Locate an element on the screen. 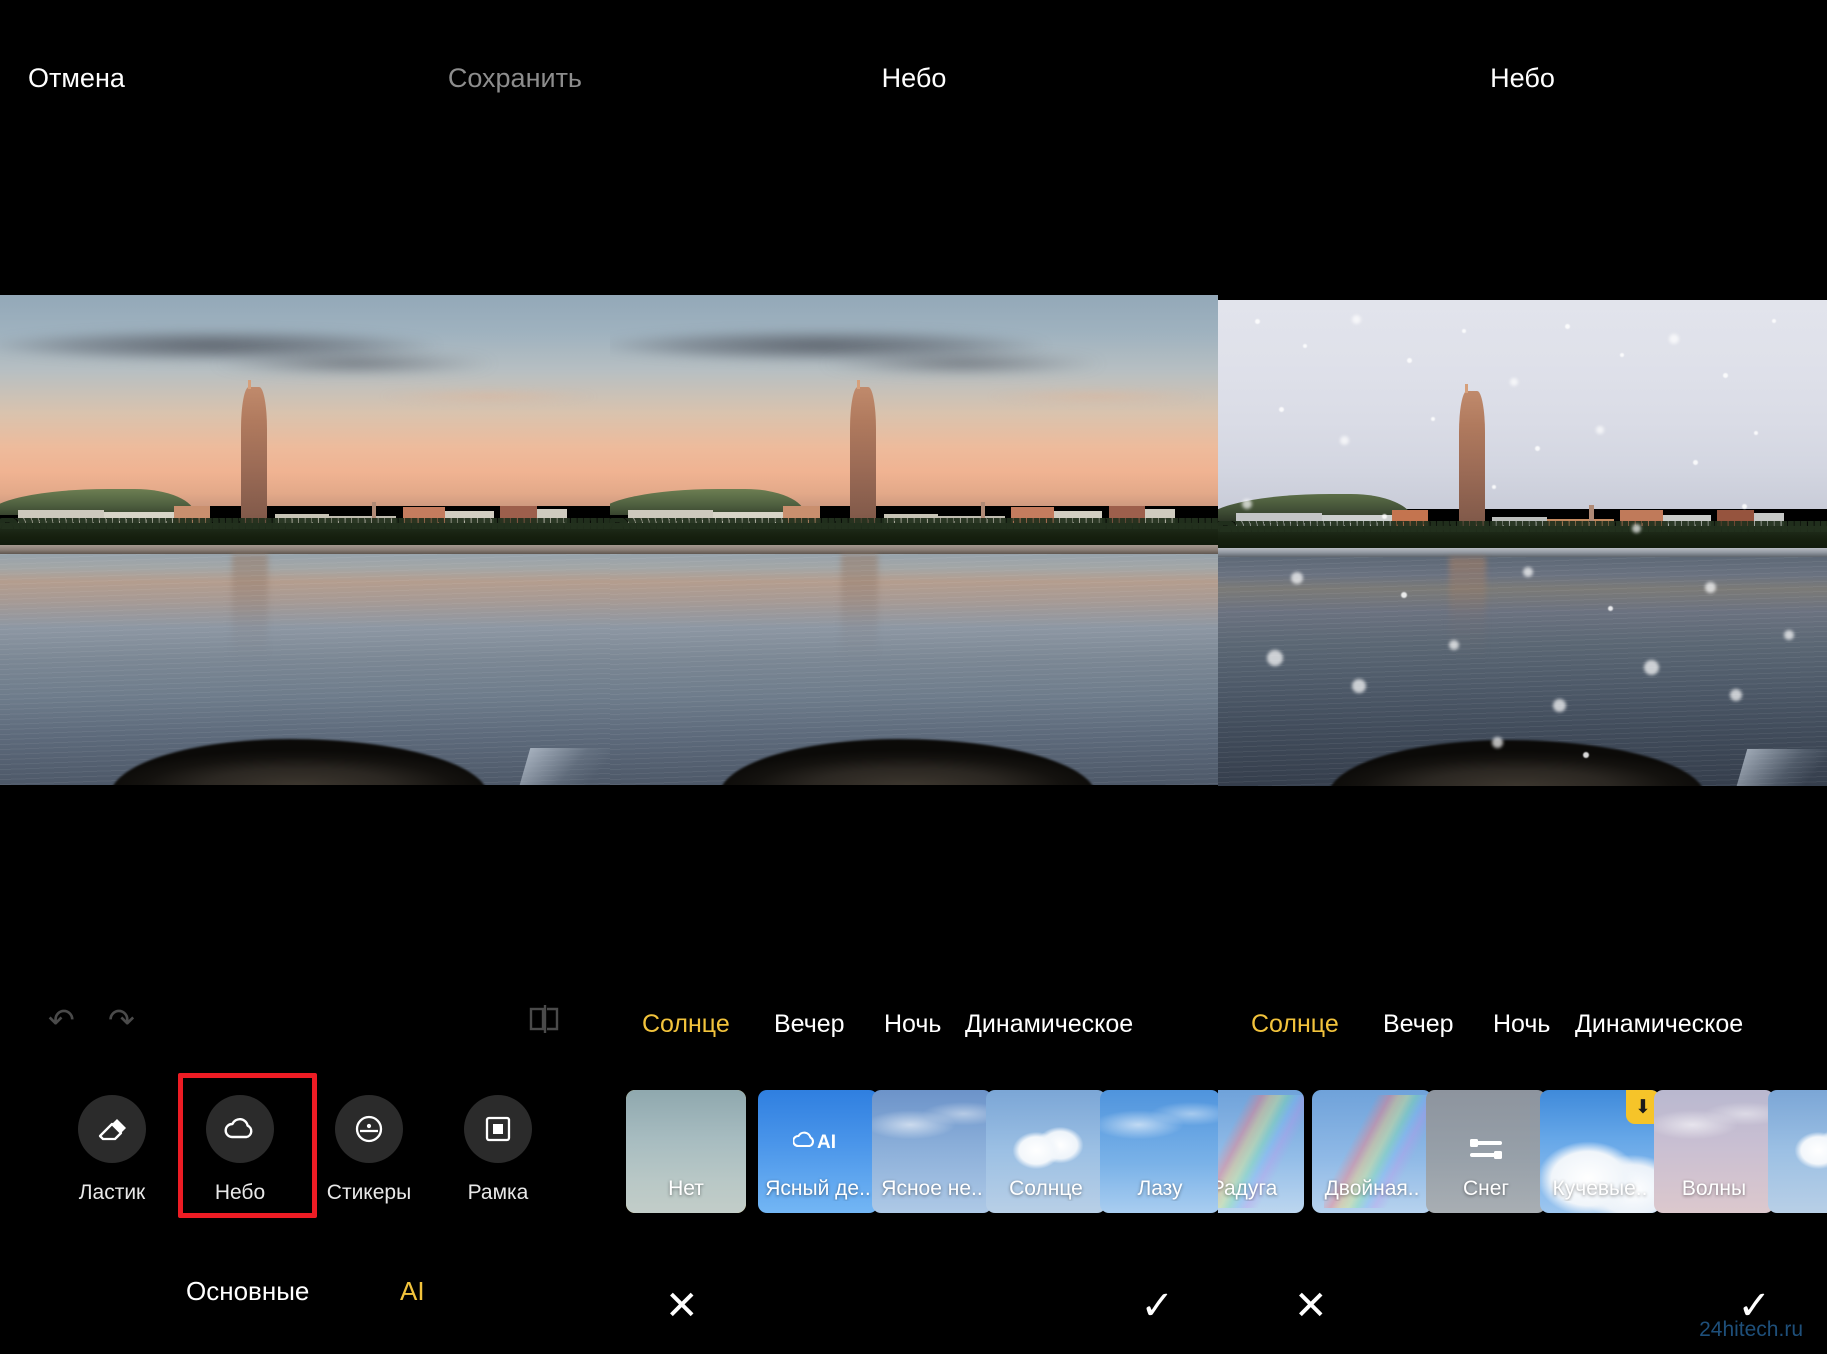 The width and height of the screenshot is (1827, 1354). tool-stickers: Стикеры is located at coordinates (369, 1150).